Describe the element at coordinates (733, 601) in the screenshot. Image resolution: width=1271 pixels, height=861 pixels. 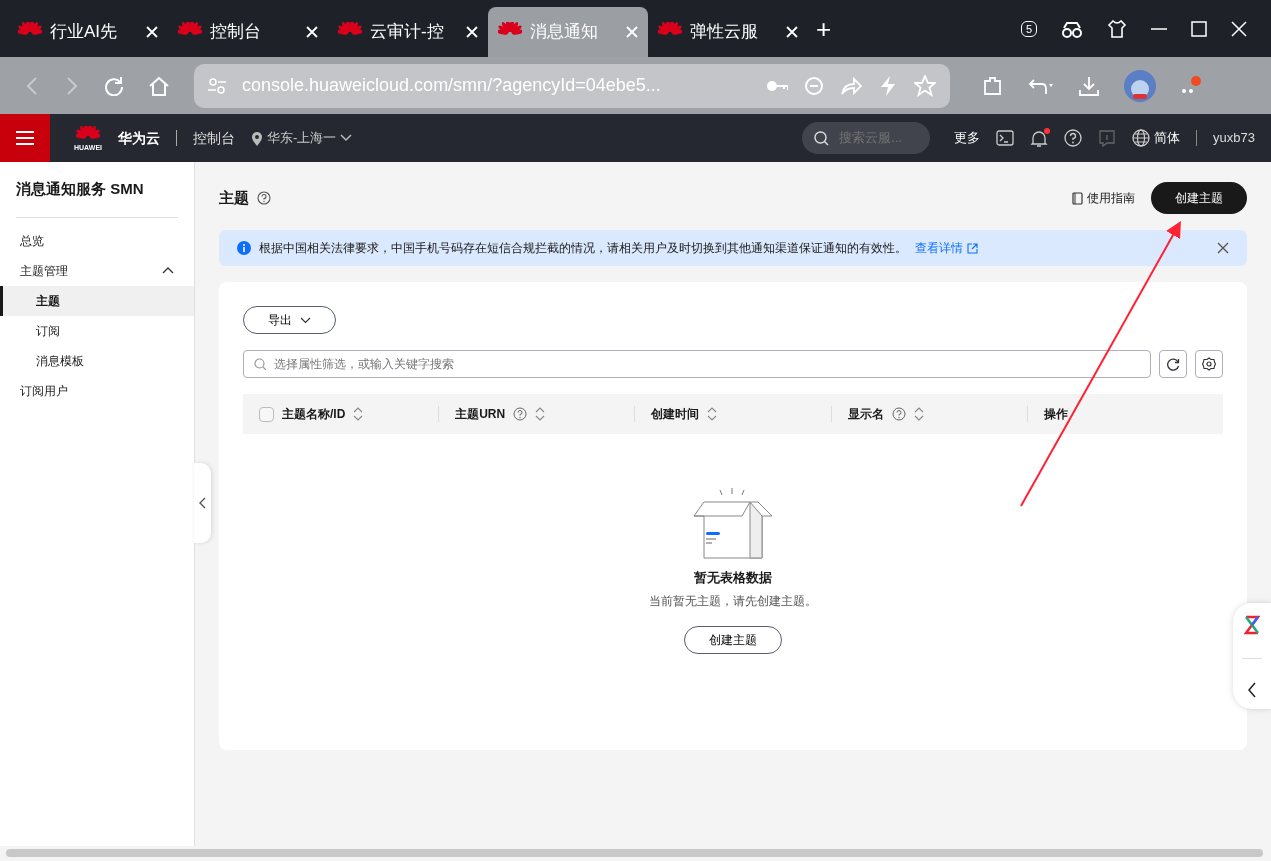
I see `empty-text: 当前暂无主题，请先创建主题。` at that location.